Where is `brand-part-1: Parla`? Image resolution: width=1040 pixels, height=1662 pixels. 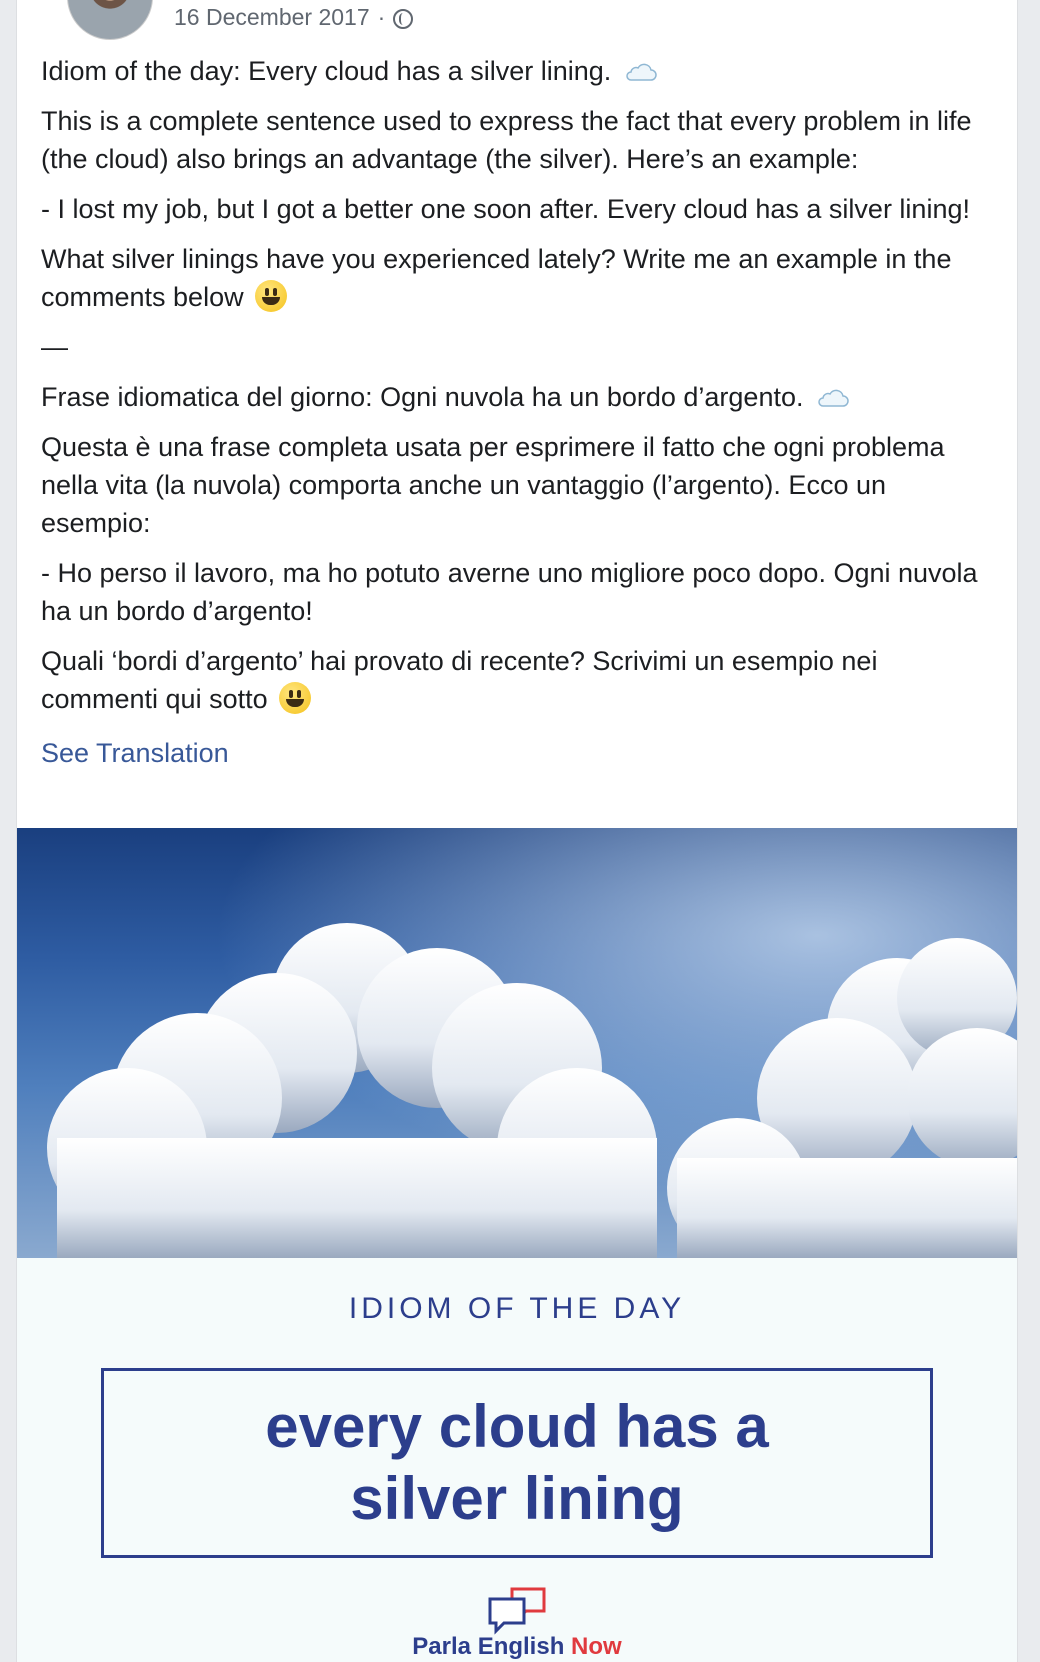 brand-part-1: Parla is located at coordinates (442, 1646).